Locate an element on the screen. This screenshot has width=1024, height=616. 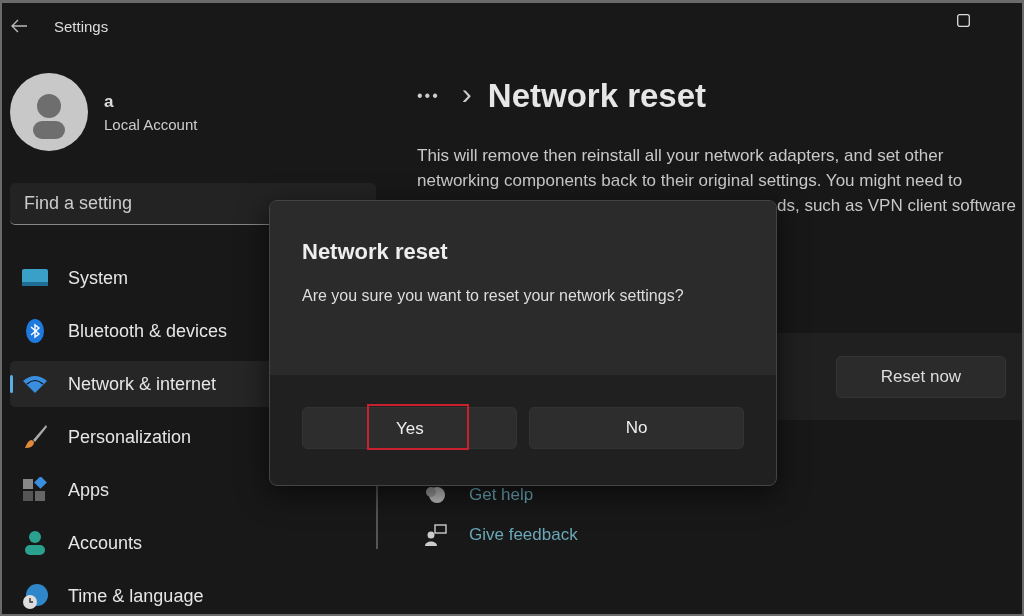
window-title: Settings is located at coordinates (81, 26).